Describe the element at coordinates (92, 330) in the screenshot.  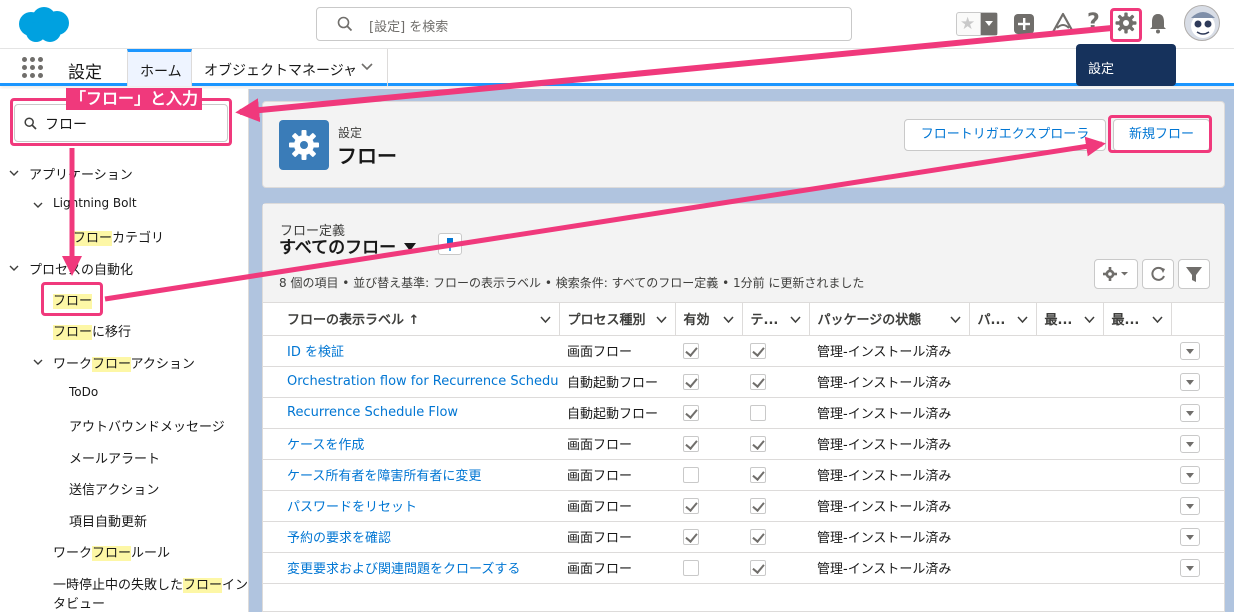
I see `tree-item-migrate-to-flow: フローに移行` at that location.